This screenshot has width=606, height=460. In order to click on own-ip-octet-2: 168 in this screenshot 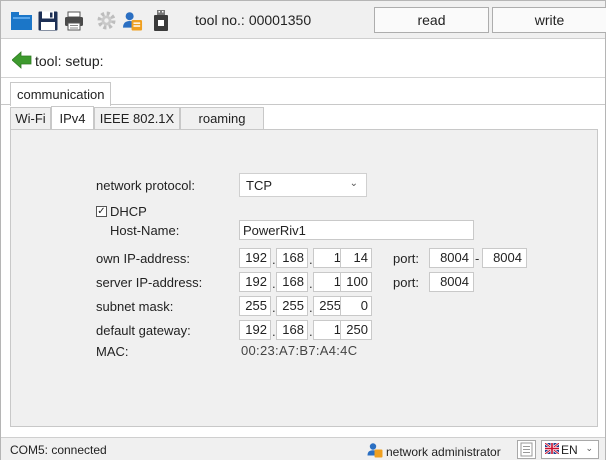, I will do `click(292, 258)`.